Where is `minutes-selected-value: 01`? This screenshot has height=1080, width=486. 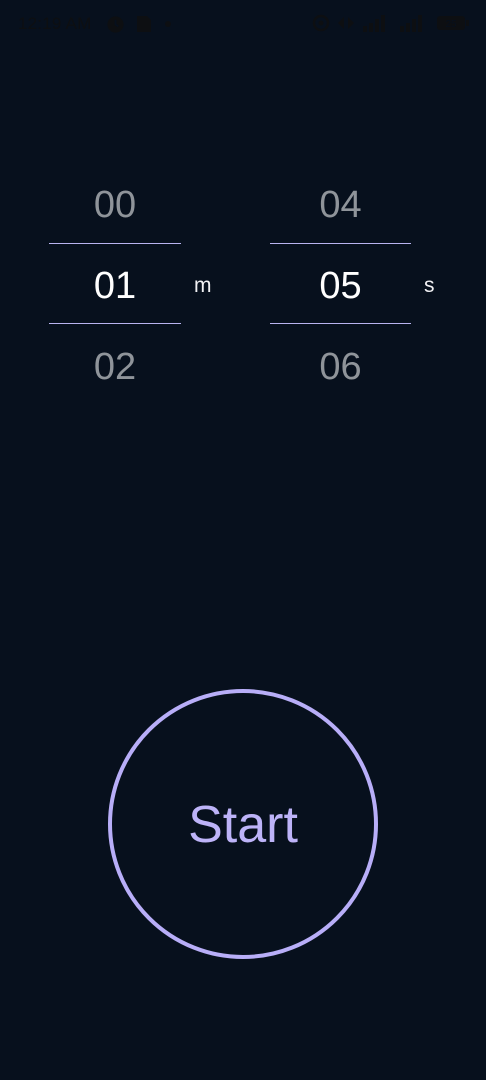
minutes-selected-value: 01 is located at coordinates (115, 286).